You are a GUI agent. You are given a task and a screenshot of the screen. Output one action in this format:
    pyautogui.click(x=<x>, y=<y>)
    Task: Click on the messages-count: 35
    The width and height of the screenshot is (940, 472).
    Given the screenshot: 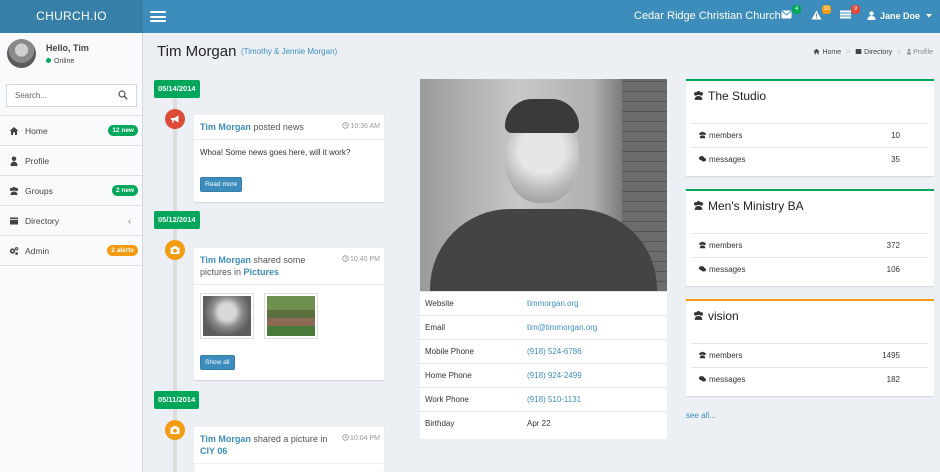 What is the action you would take?
    pyautogui.click(x=895, y=159)
    